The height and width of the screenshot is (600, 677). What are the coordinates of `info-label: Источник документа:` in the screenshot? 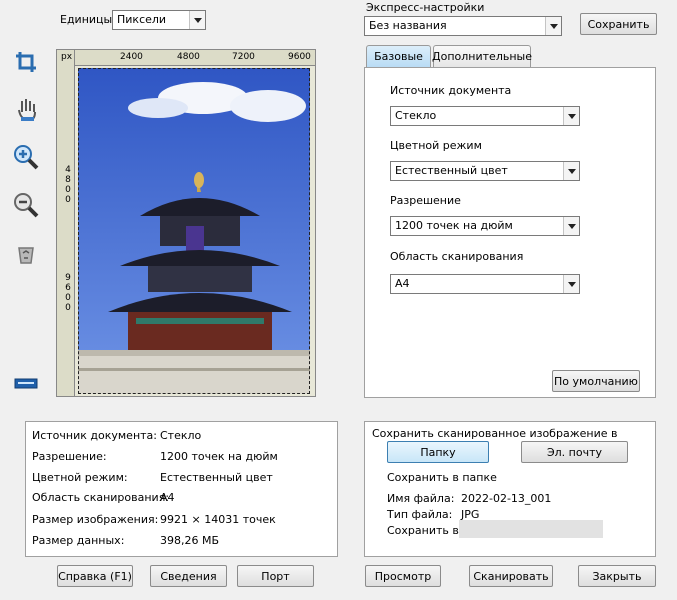 It's located at (94, 435).